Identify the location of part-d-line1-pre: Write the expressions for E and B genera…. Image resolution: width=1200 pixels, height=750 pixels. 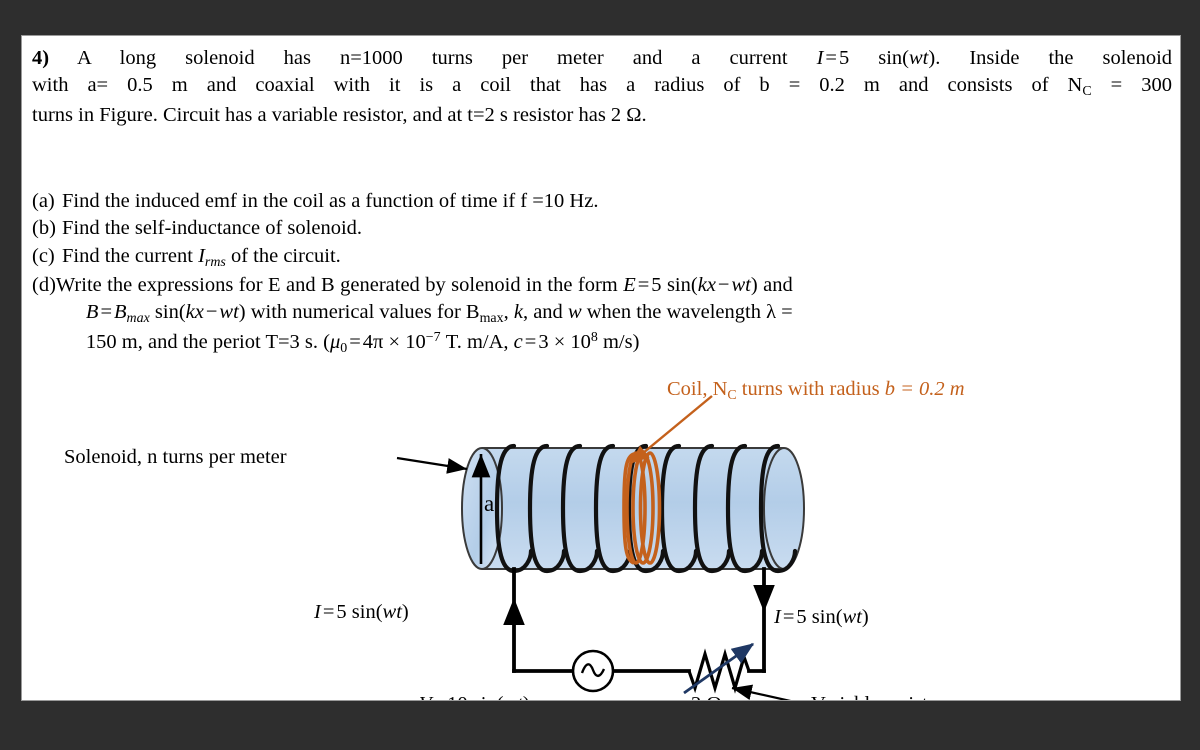
(339, 284).